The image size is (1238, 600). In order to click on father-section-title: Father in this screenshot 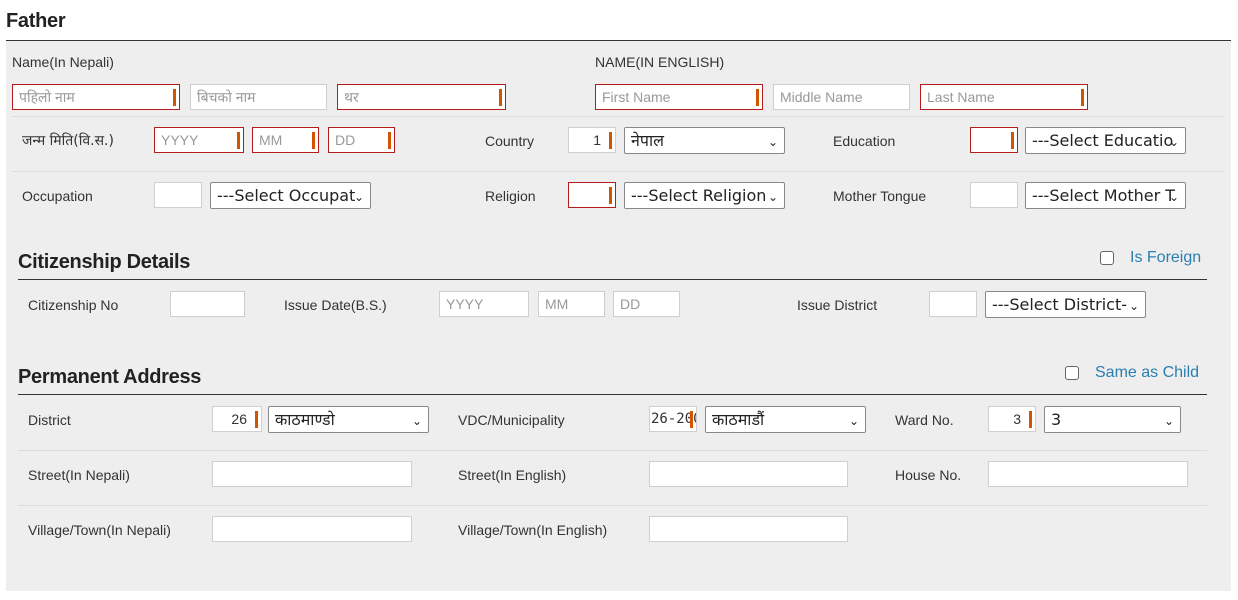, I will do `click(36, 21)`.